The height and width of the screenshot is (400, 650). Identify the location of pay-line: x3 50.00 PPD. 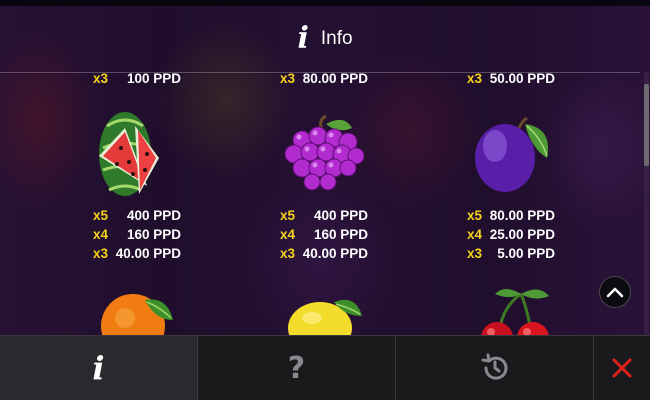
(511, 79).